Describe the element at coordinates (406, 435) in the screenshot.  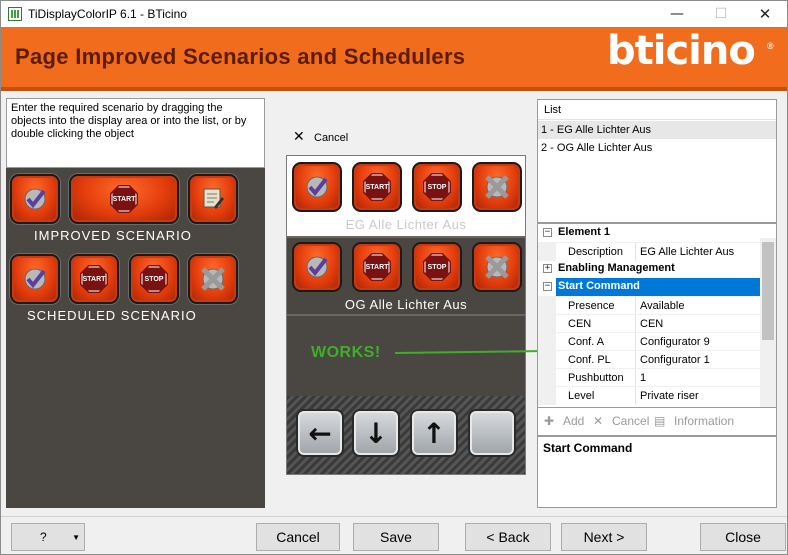
I see `navigation-bar: ← ↓ ↑` at that location.